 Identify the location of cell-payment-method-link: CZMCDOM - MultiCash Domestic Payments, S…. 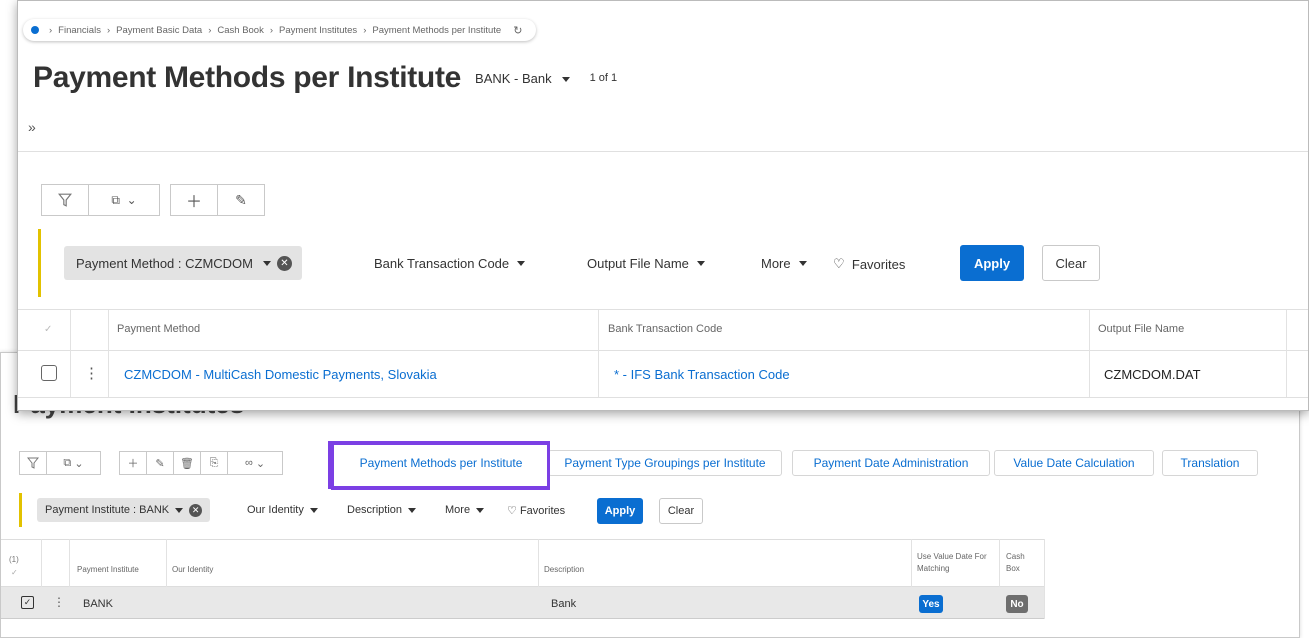
(280, 374).